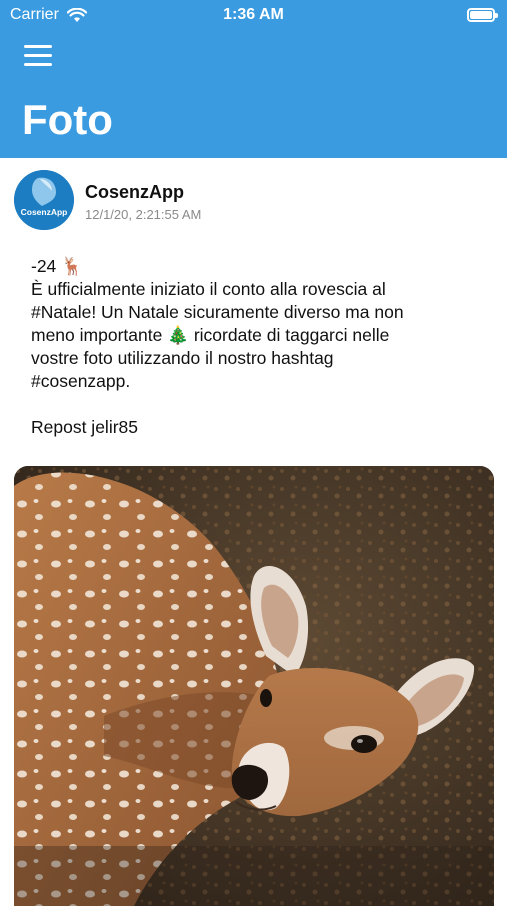 Image resolution: width=507 pixels, height=906 pixels. What do you see at coordinates (482, 15) in the screenshot?
I see `battery-icon` at bounding box center [482, 15].